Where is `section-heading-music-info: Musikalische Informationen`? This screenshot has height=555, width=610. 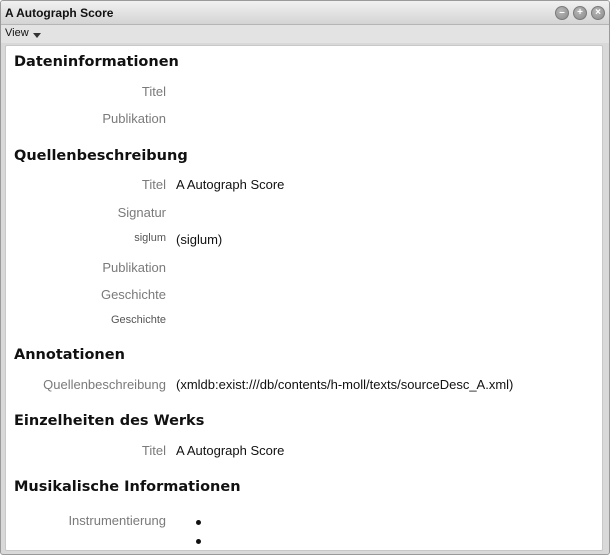
section-heading-music-info: Musikalische Informationen is located at coordinates (127, 487).